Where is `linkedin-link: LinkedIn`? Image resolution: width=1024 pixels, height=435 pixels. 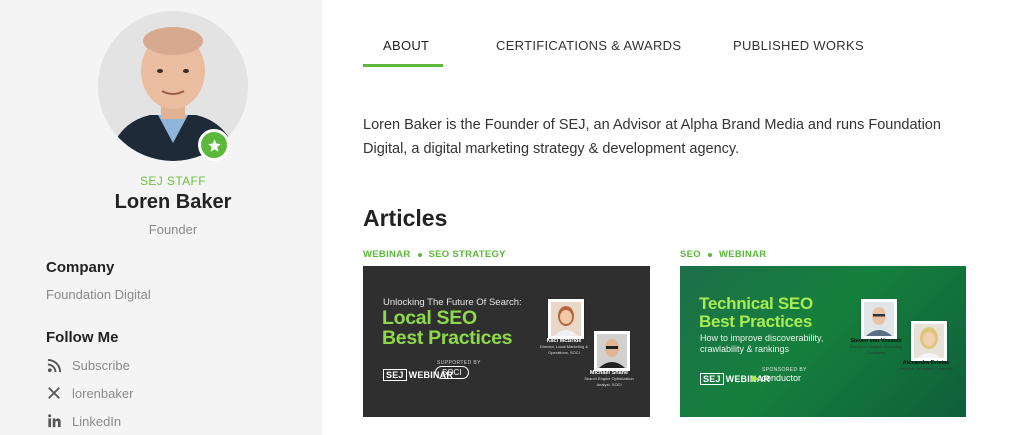 linkedin-link: LinkedIn is located at coordinates (83, 421).